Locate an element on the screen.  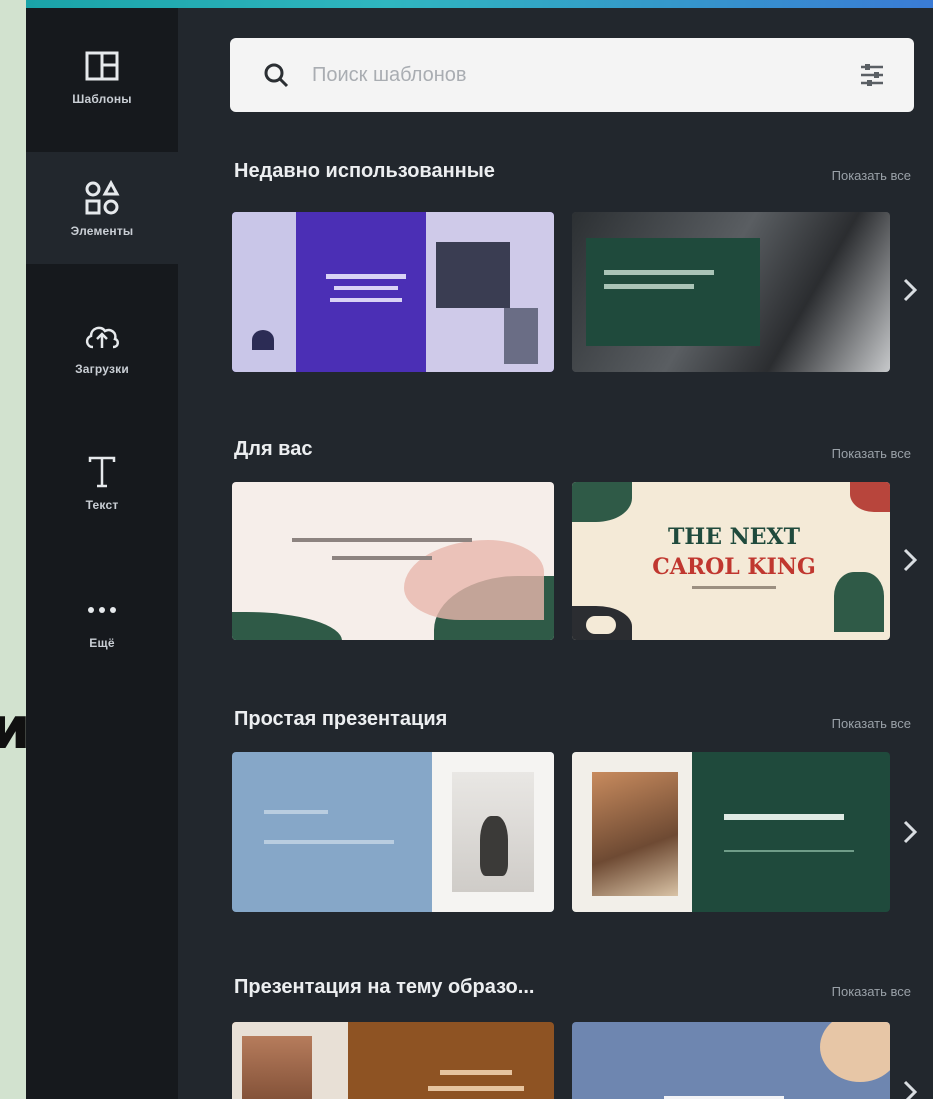
card-title-line: CAROL KING is located at coordinates (734, 567).